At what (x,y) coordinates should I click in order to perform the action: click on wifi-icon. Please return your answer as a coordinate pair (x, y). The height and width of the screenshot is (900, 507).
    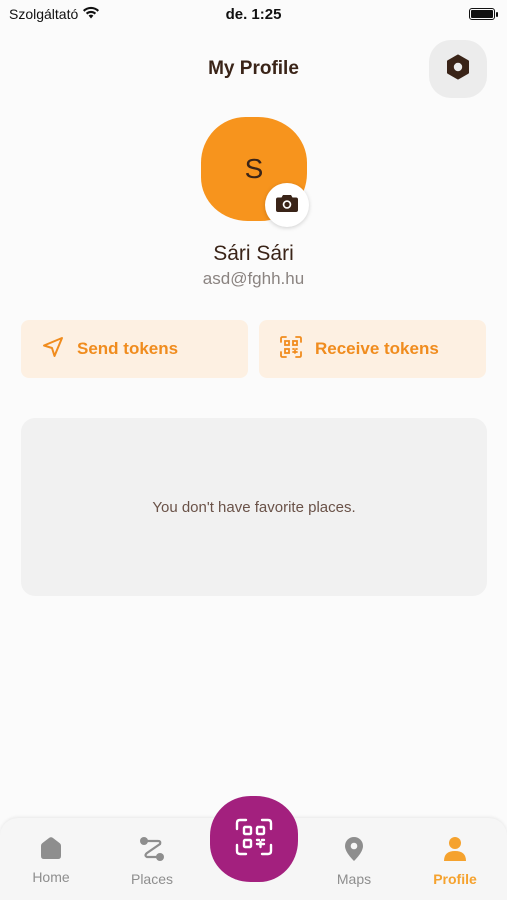
    Looking at the image, I should click on (91, 14).